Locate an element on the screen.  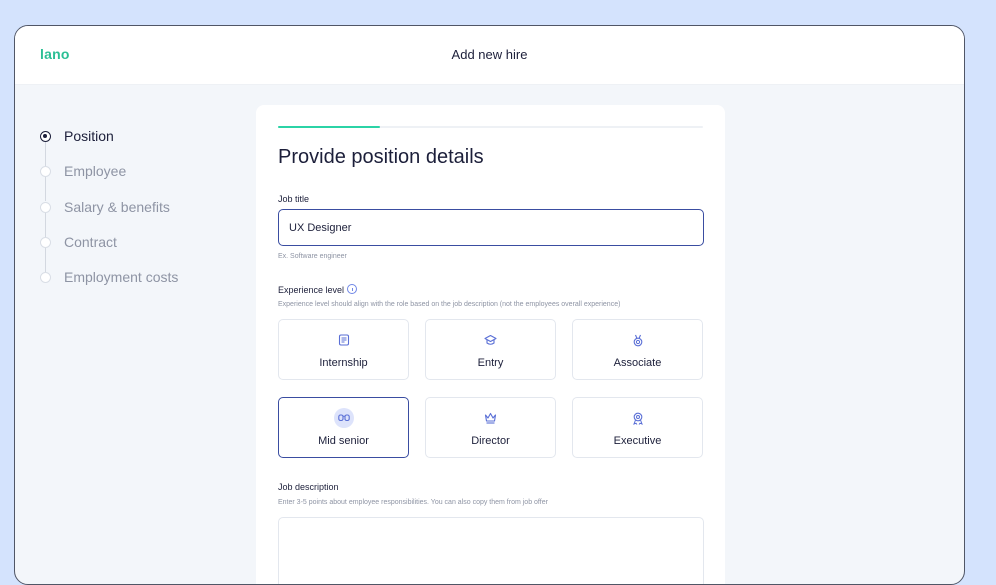
graduation-cap-icon is located at coordinates (491, 340).